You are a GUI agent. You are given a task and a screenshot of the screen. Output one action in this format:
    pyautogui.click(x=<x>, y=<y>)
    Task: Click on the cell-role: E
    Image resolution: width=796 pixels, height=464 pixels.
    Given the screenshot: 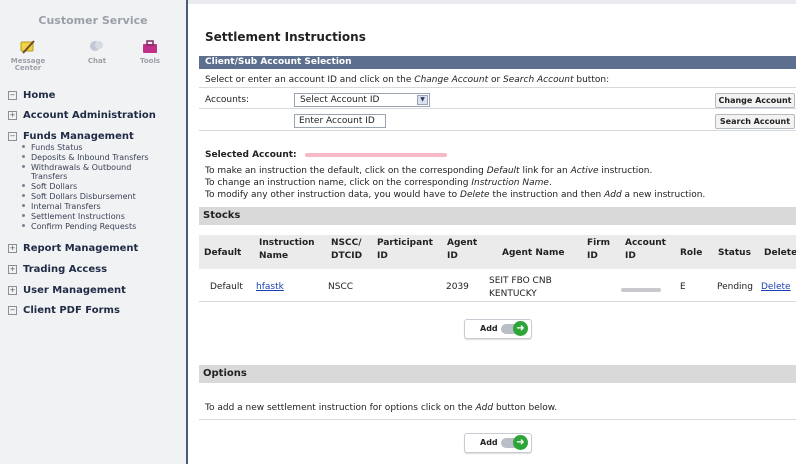 What is the action you would take?
    pyautogui.click(x=683, y=287)
    